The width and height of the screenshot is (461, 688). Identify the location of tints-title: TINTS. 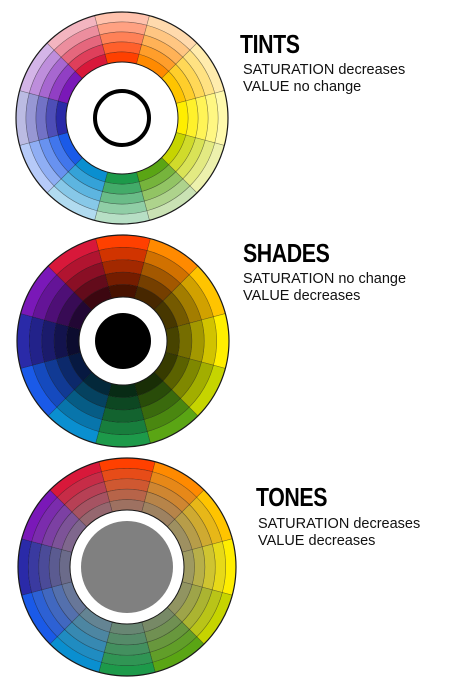
(270, 44).